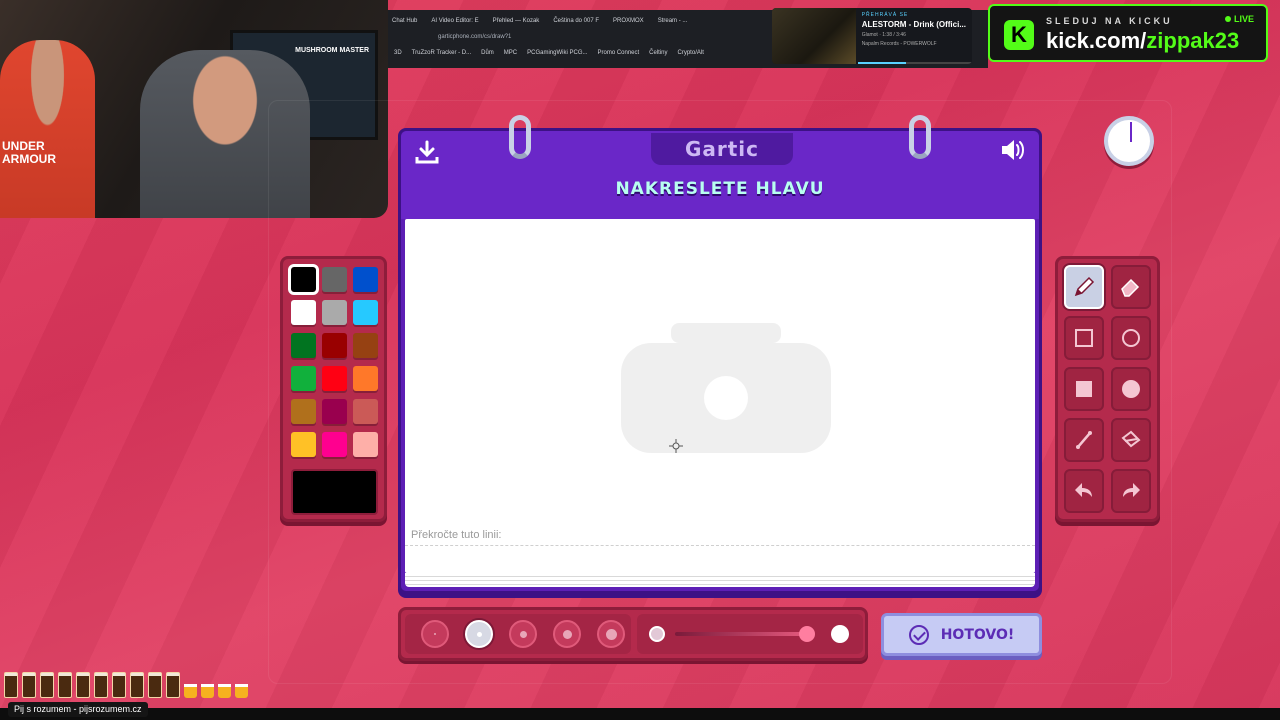 The image size is (1280, 720). I want to click on undo-icon, so click(1083, 490).